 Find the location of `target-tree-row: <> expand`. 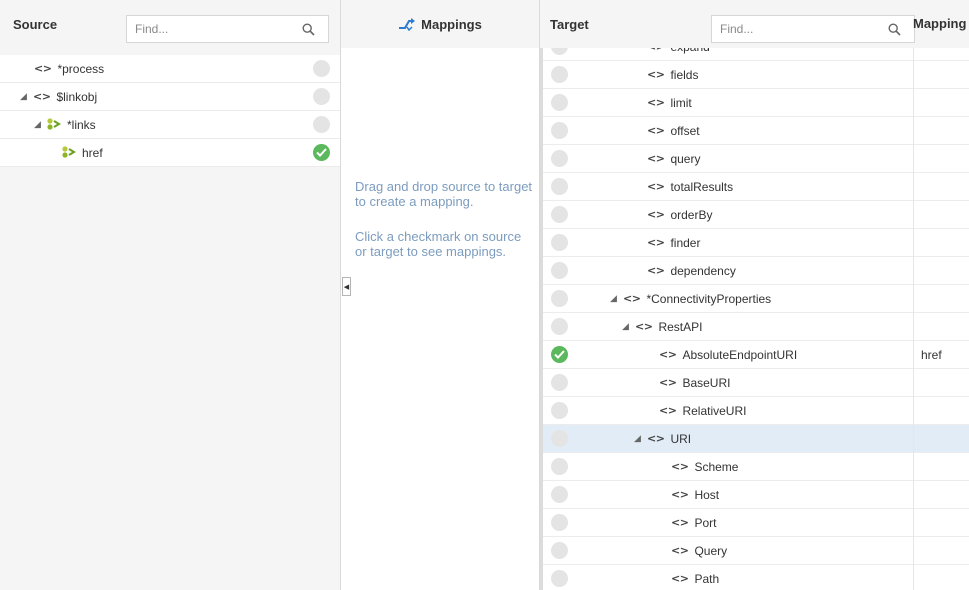

target-tree-row: <> expand is located at coordinates (754, 54).